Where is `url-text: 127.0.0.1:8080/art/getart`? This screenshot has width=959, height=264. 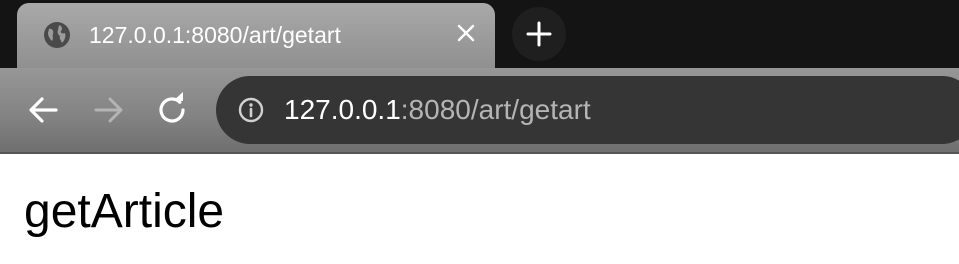 url-text: 127.0.0.1:8080/art/getart is located at coordinates (437, 110).